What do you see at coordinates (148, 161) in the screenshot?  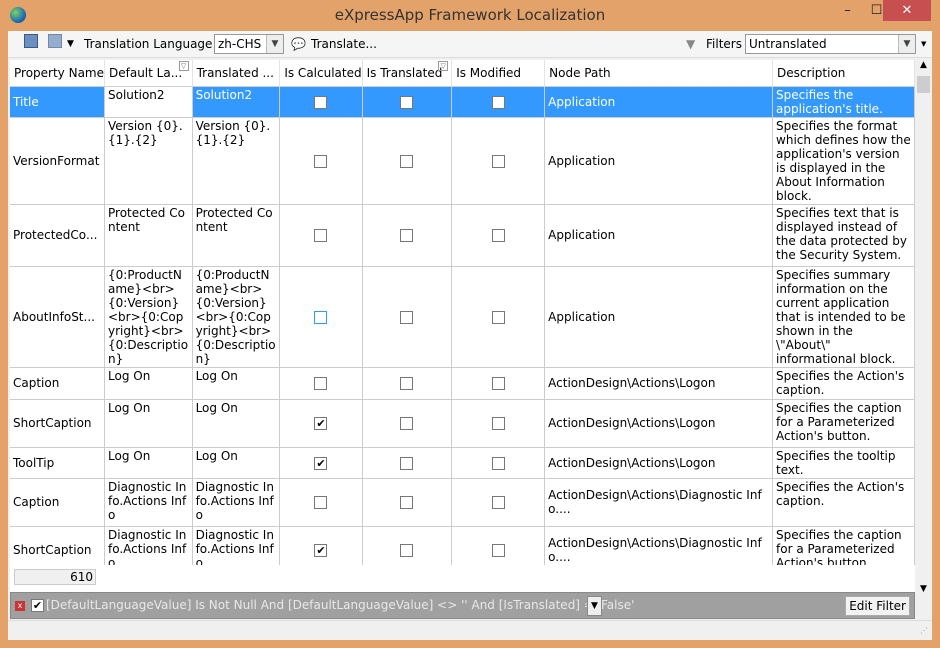 I see `cell-default-language: Version {0}.{1}.{2}` at bounding box center [148, 161].